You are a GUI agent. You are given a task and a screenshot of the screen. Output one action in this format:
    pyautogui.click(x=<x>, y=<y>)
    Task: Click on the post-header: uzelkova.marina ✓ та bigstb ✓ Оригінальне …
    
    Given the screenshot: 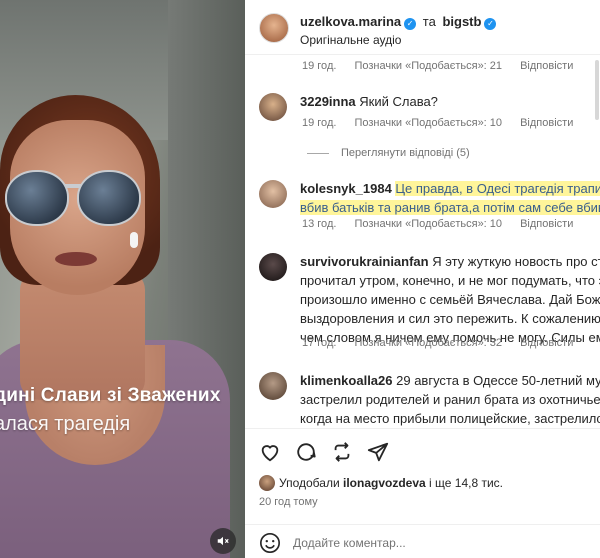 What is the action you would take?
    pyautogui.click(x=422, y=27)
    